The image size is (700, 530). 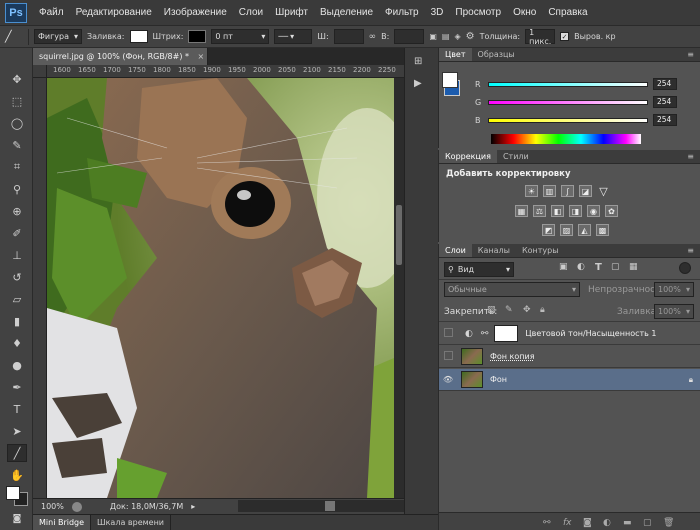 I want to click on invert-icon: ◩, so click(x=548, y=230).